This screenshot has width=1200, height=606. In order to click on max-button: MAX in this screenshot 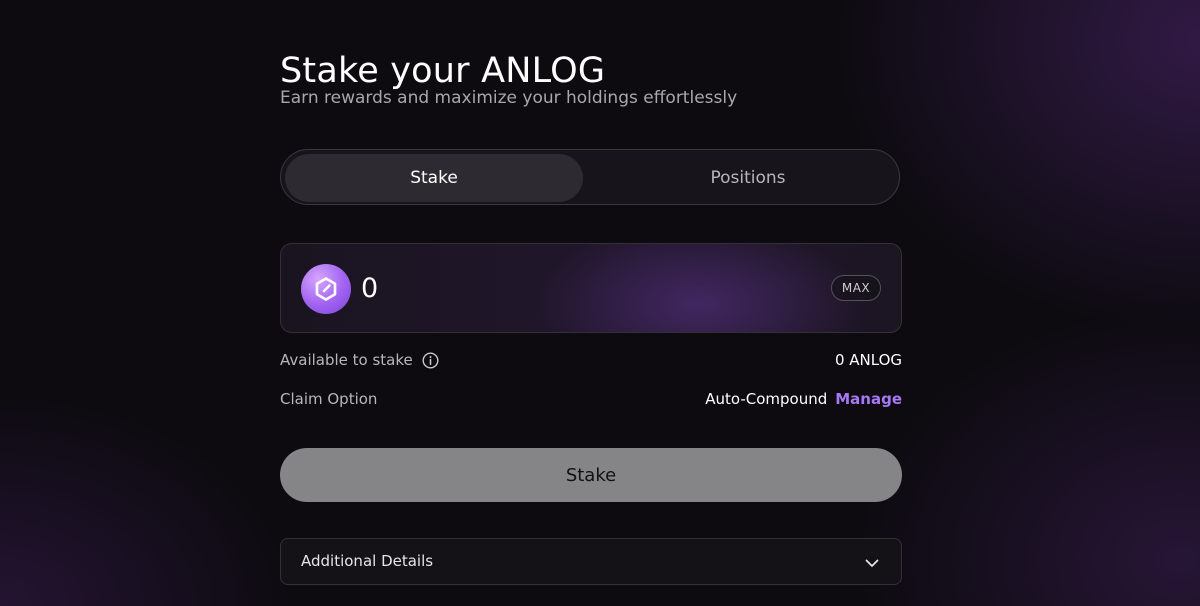, I will do `click(856, 288)`.